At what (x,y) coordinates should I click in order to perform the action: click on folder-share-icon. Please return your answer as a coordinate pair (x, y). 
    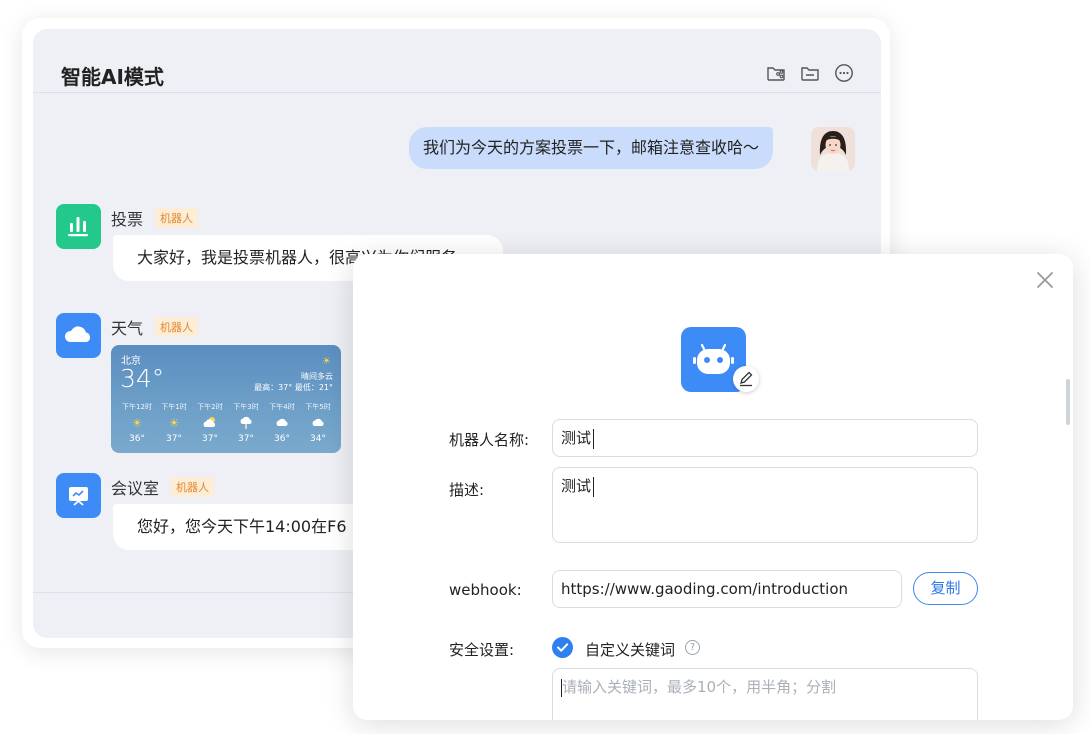
    Looking at the image, I should click on (776, 73).